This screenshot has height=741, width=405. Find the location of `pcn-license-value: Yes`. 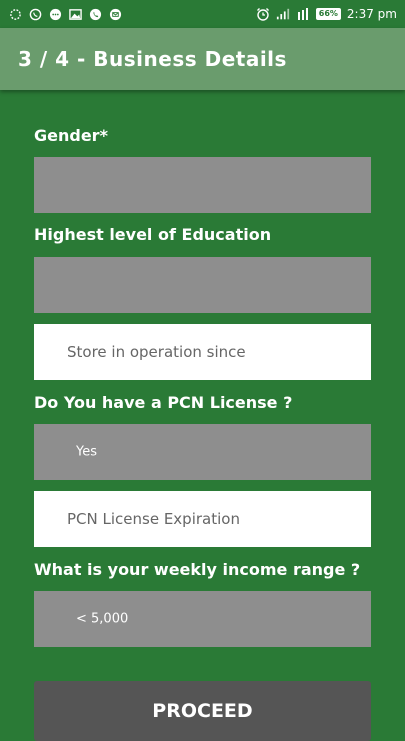

pcn-license-value: Yes is located at coordinates (86, 452).